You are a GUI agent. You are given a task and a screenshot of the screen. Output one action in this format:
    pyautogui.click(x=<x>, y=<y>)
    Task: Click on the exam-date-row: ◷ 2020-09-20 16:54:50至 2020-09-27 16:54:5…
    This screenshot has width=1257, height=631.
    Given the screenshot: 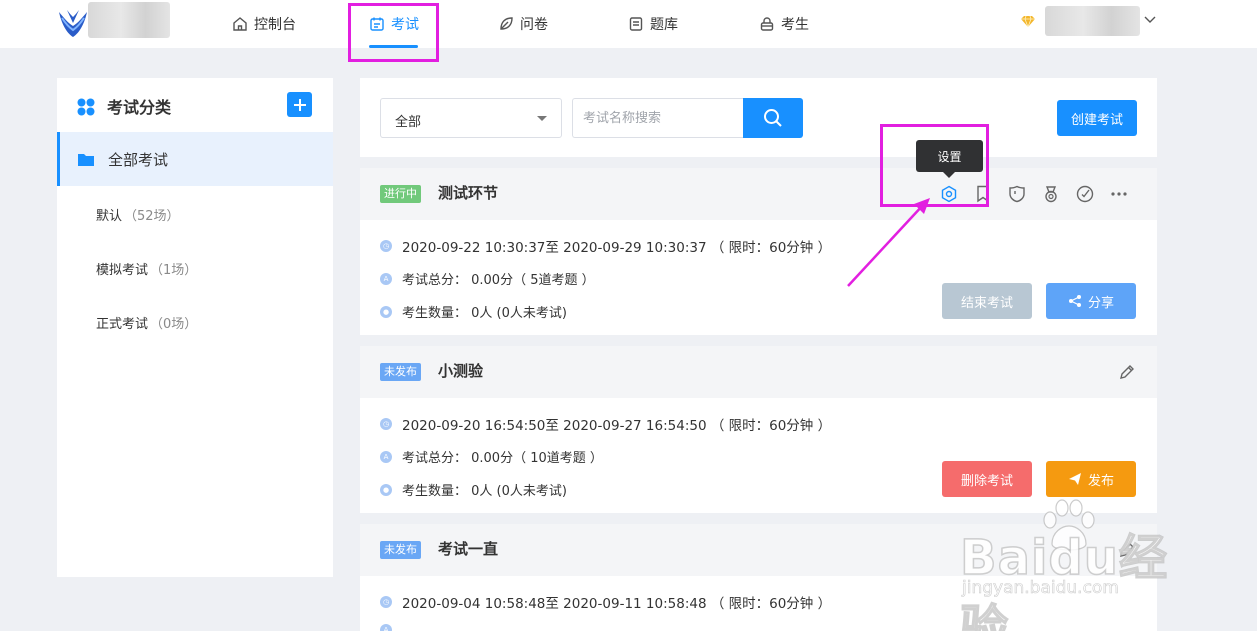 What is the action you would take?
    pyautogui.click(x=605, y=424)
    